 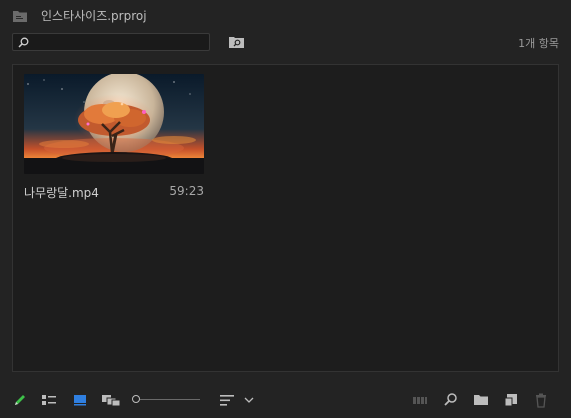 I want to click on freeform-view-icon, so click(x=111, y=400).